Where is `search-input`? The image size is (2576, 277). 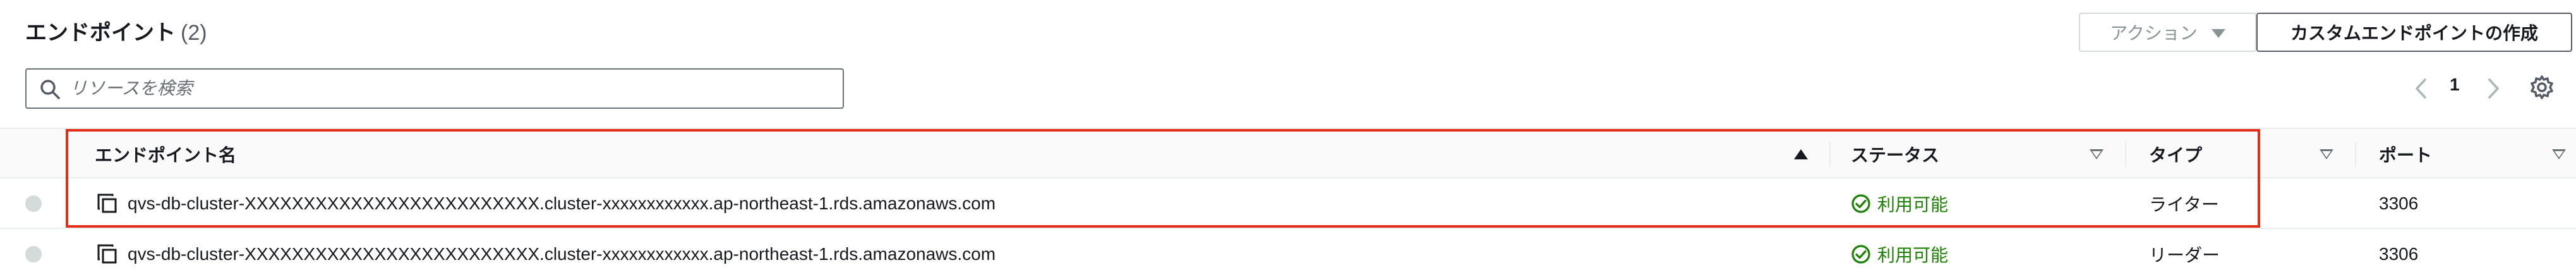
search-input is located at coordinates (448, 89).